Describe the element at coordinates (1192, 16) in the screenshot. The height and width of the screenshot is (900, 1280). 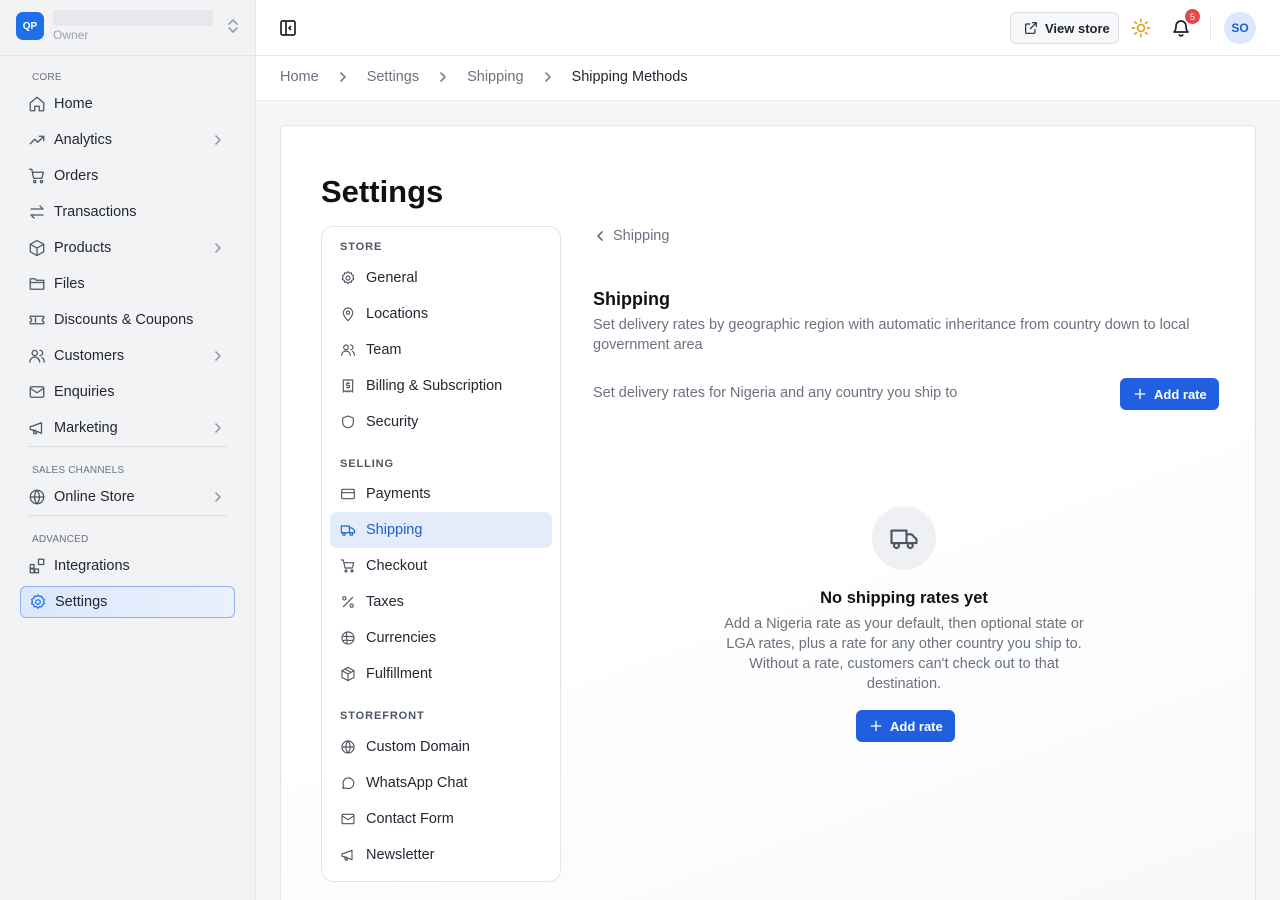
I see `notification-badge: 5` at that location.